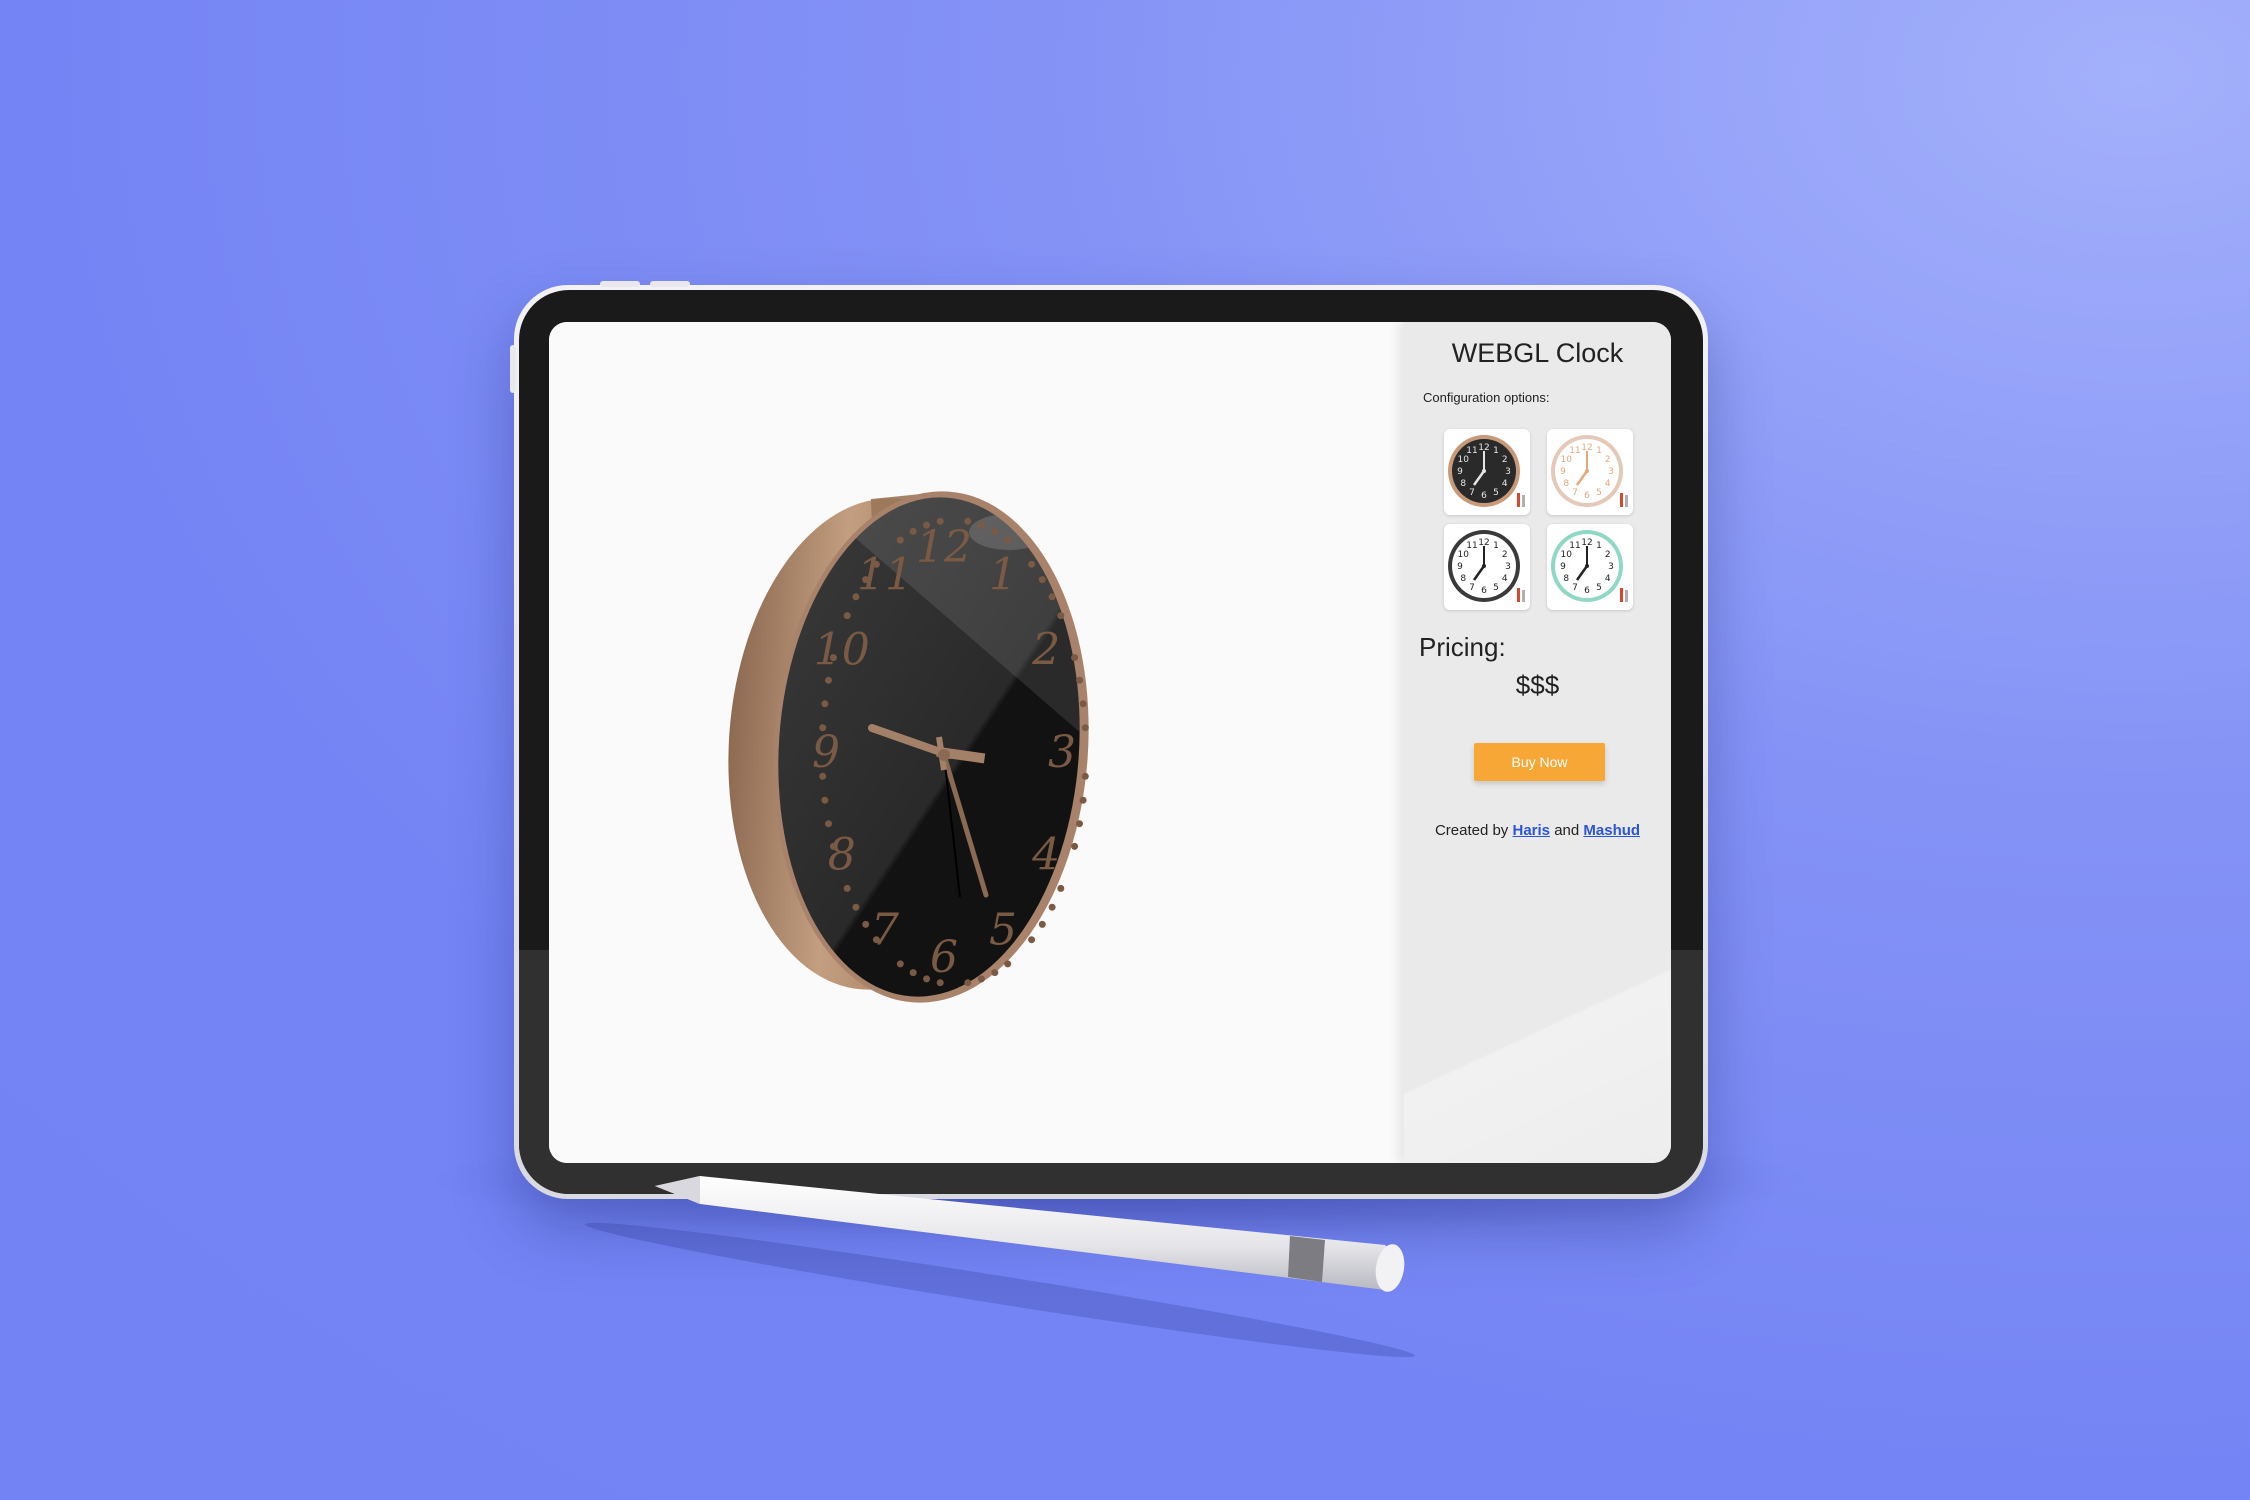 The width and height of the screenshot is (2250, 1500). What do you see at coordinates (912, 747) in the screenshot?
I see `clock-3d-model: 12 12 3 45678 9 10 11` at bounding box center [912, 747].